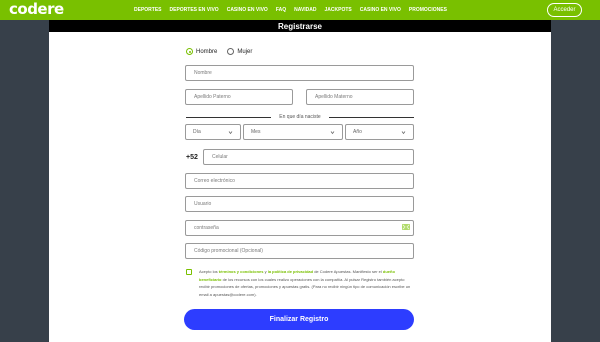 This screenshot has width=600, height=342. I want to click on terms-link: términos y condiciones, so click(241, 271).